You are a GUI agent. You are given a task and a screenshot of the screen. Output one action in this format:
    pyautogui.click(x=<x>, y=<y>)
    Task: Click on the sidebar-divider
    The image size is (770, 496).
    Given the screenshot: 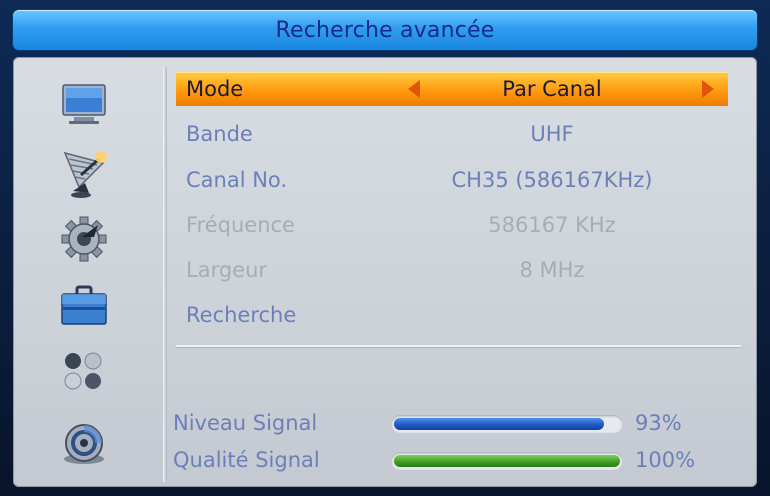 What is the action you would take?
    pyautogui.click(x=165, y=274)
    